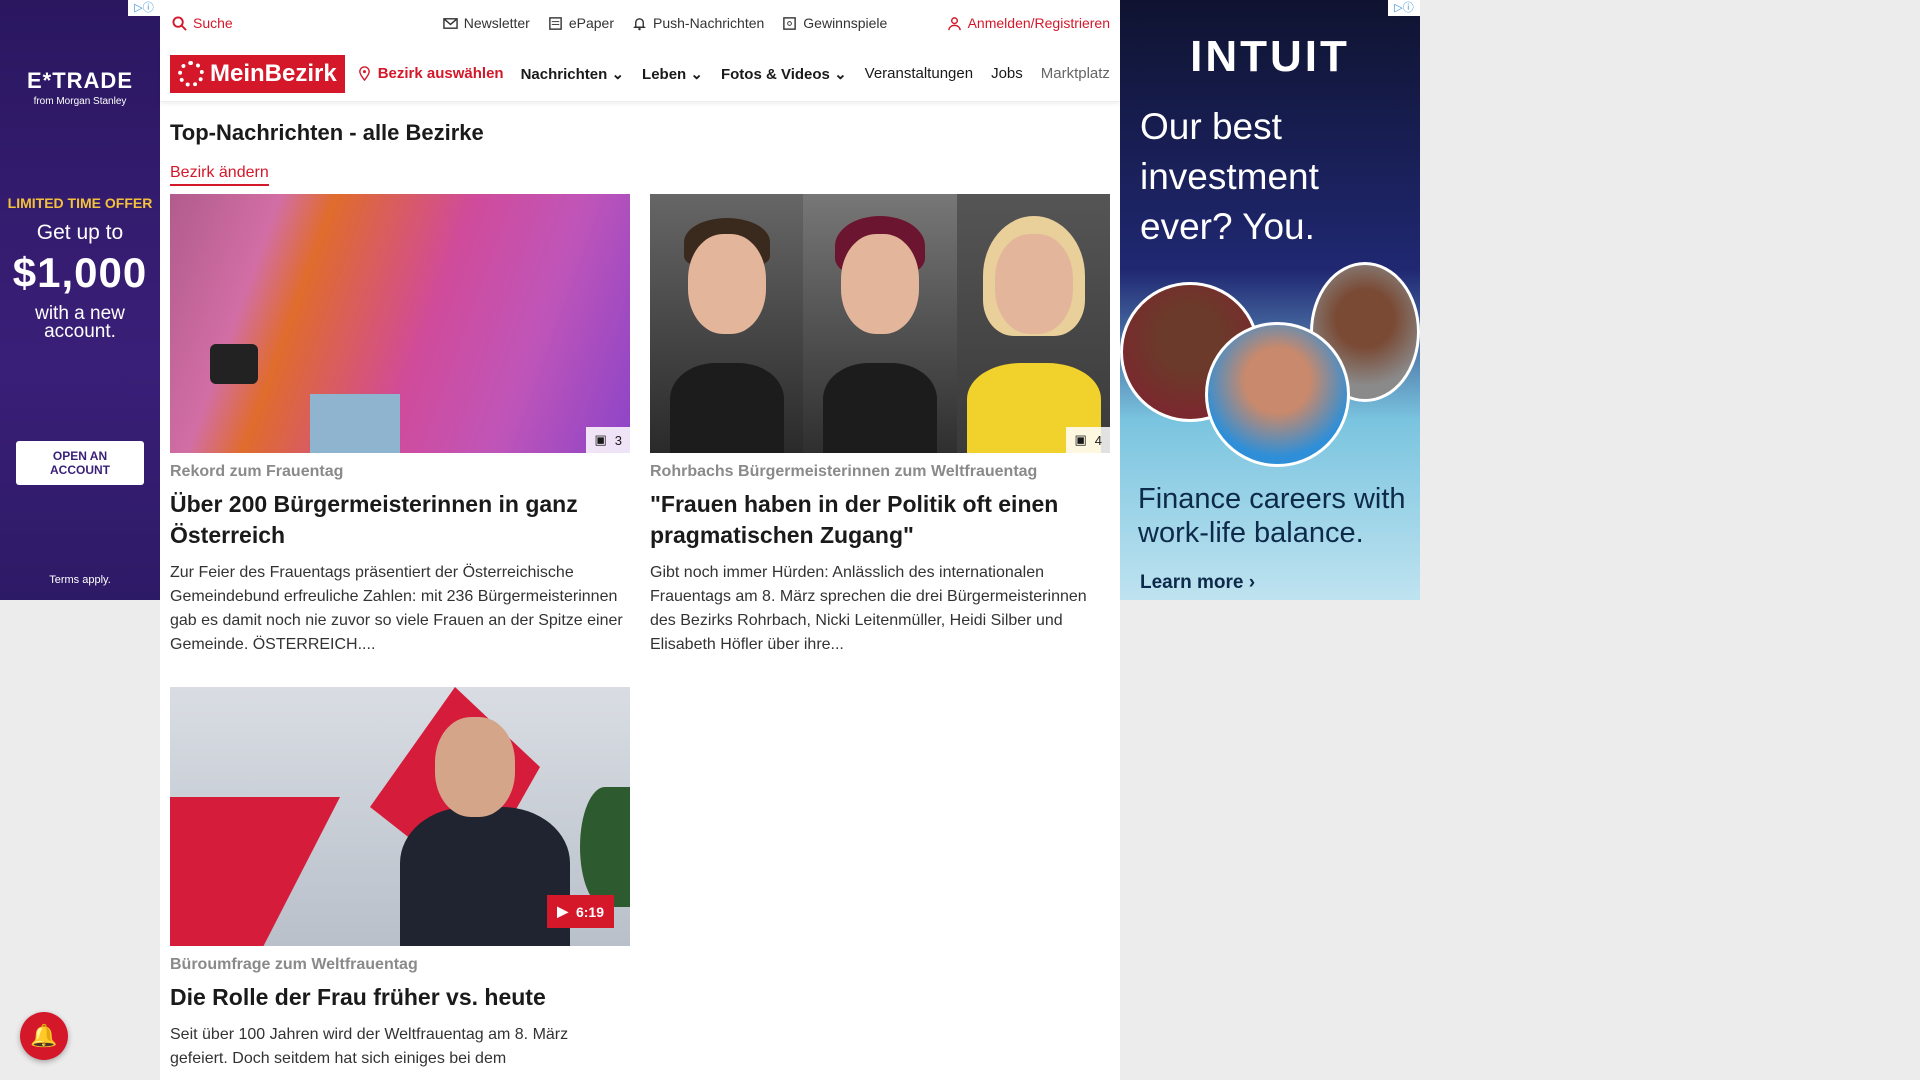 This screenshot has width=1920, height=1080. I want to click on article-image: ▣ 4, so click(880, 323).